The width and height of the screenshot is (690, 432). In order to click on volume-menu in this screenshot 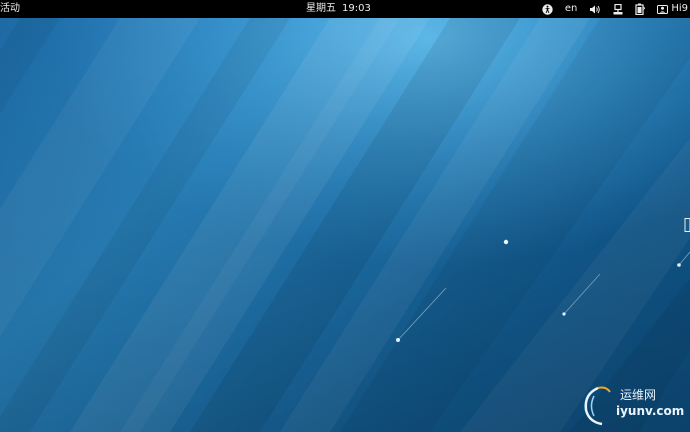, I will do `click(595, 9)`.